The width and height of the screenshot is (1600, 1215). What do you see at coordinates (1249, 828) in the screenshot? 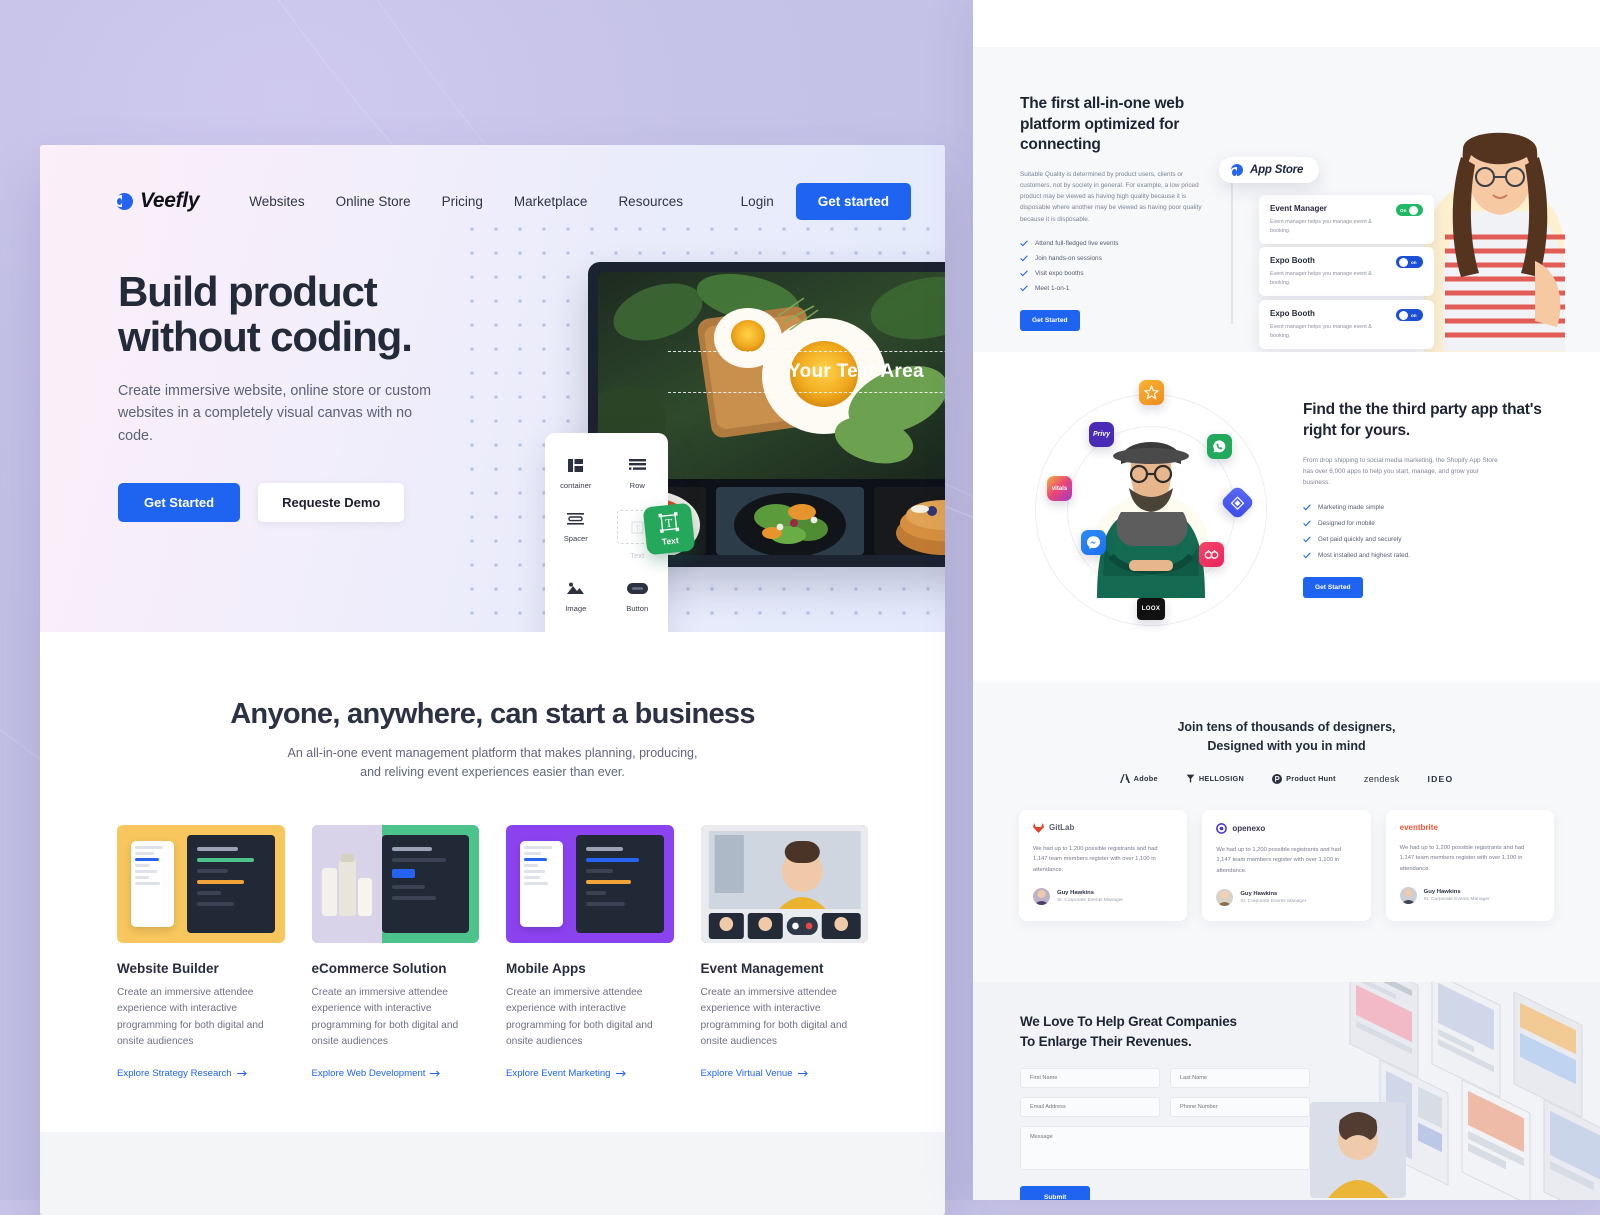
I see `testimonial-brand-label: openexo` at bounding box center [1249, 828].